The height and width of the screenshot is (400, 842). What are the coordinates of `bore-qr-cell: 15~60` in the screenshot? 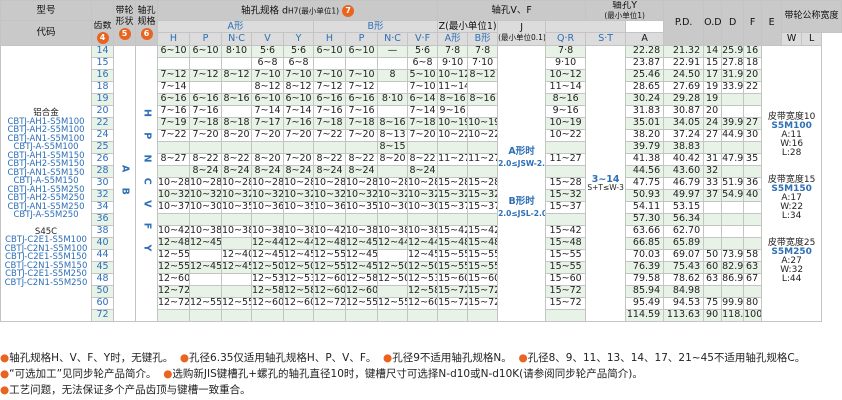 It's located at (566, 279).